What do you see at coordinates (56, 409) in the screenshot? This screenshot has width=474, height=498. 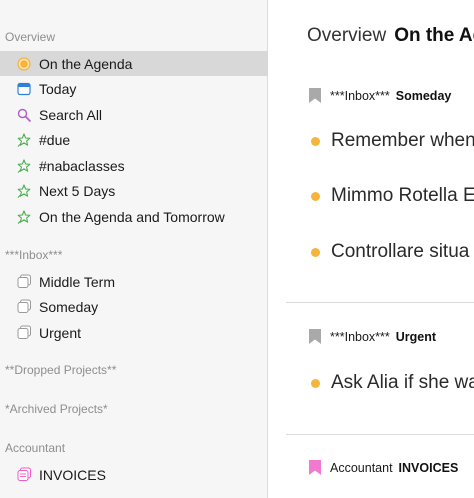 I see `sidebar-section-archived-projects: *Archived Projects*` at bounding box center [56, 409].